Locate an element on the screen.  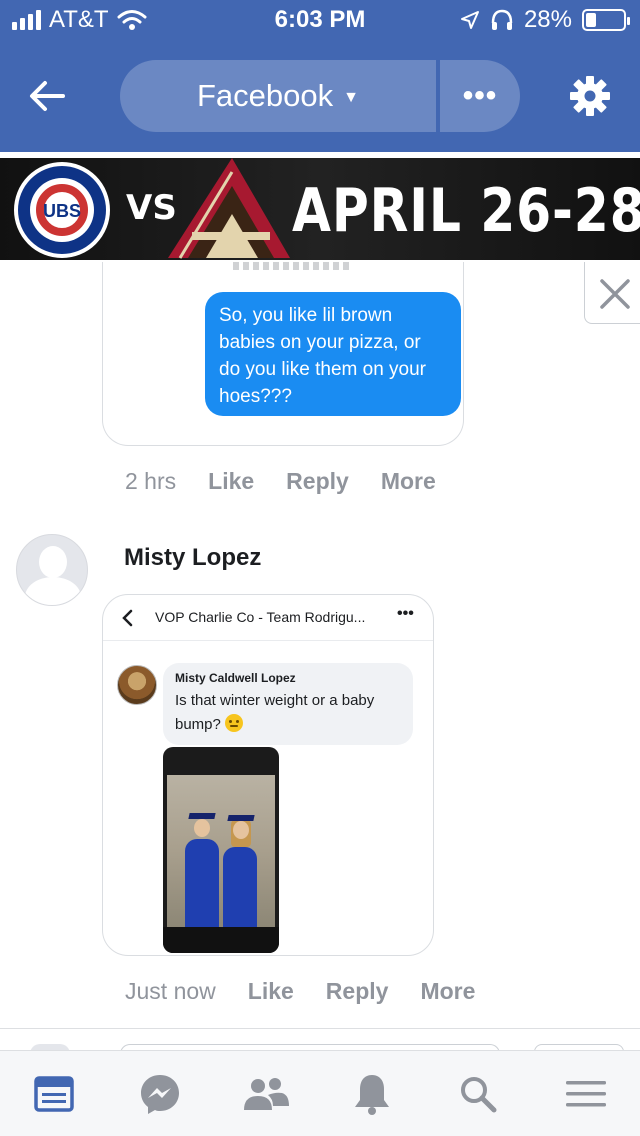
comment-actions: 2 hrs Like Reply More is located at coordinates (280, 481).